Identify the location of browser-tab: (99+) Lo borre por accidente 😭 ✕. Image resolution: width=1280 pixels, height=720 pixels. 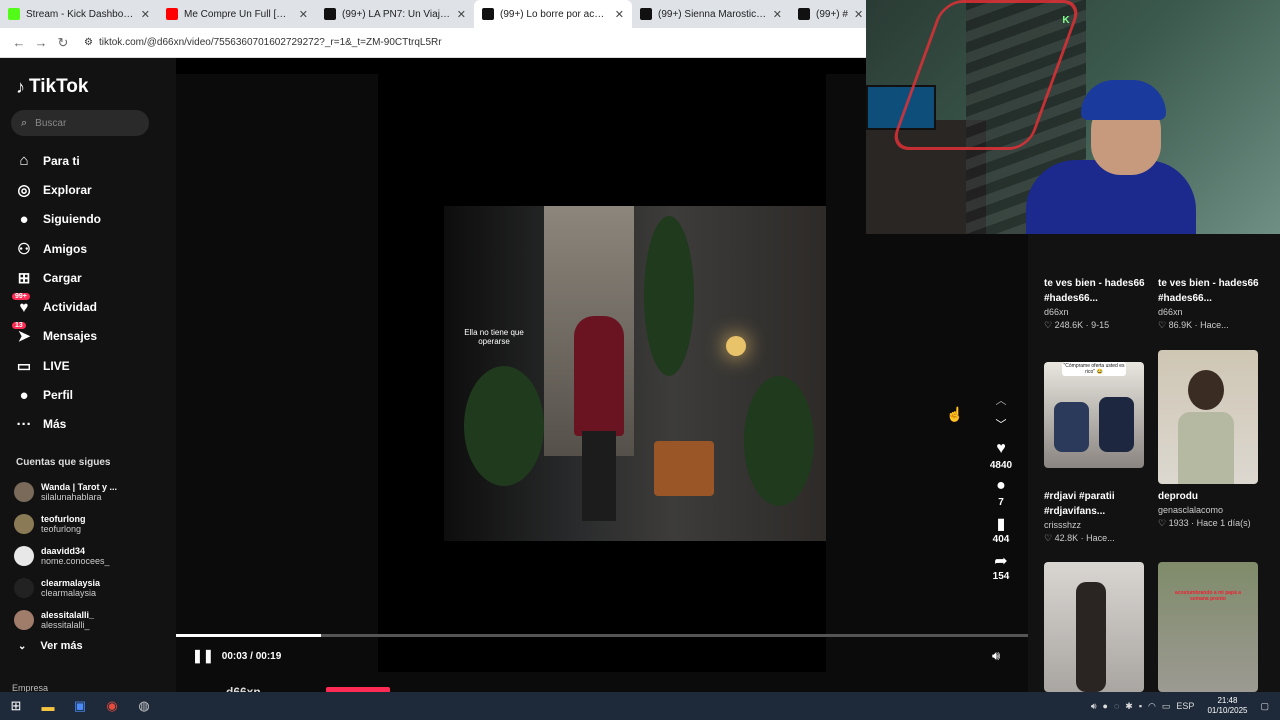
(553, 14).